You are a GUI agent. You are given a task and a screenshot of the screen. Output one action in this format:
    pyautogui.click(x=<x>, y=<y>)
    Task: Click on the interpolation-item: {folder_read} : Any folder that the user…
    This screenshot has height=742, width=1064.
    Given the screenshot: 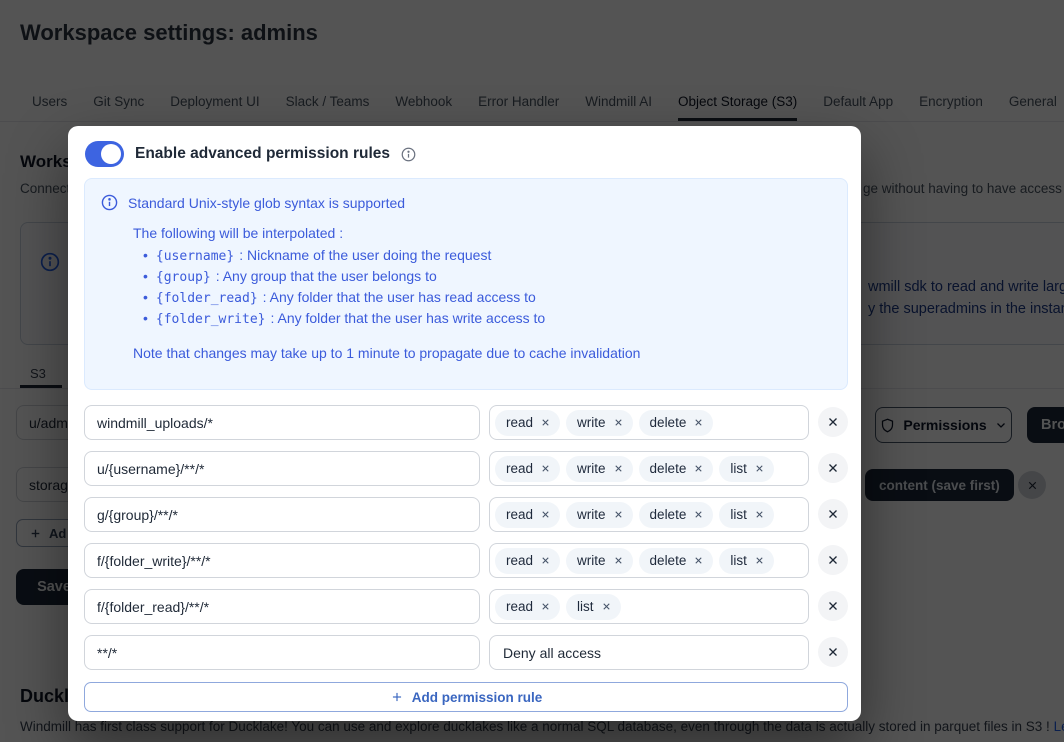 What is the action you would take?
    pyautogui.click(x=482, y=298)
    